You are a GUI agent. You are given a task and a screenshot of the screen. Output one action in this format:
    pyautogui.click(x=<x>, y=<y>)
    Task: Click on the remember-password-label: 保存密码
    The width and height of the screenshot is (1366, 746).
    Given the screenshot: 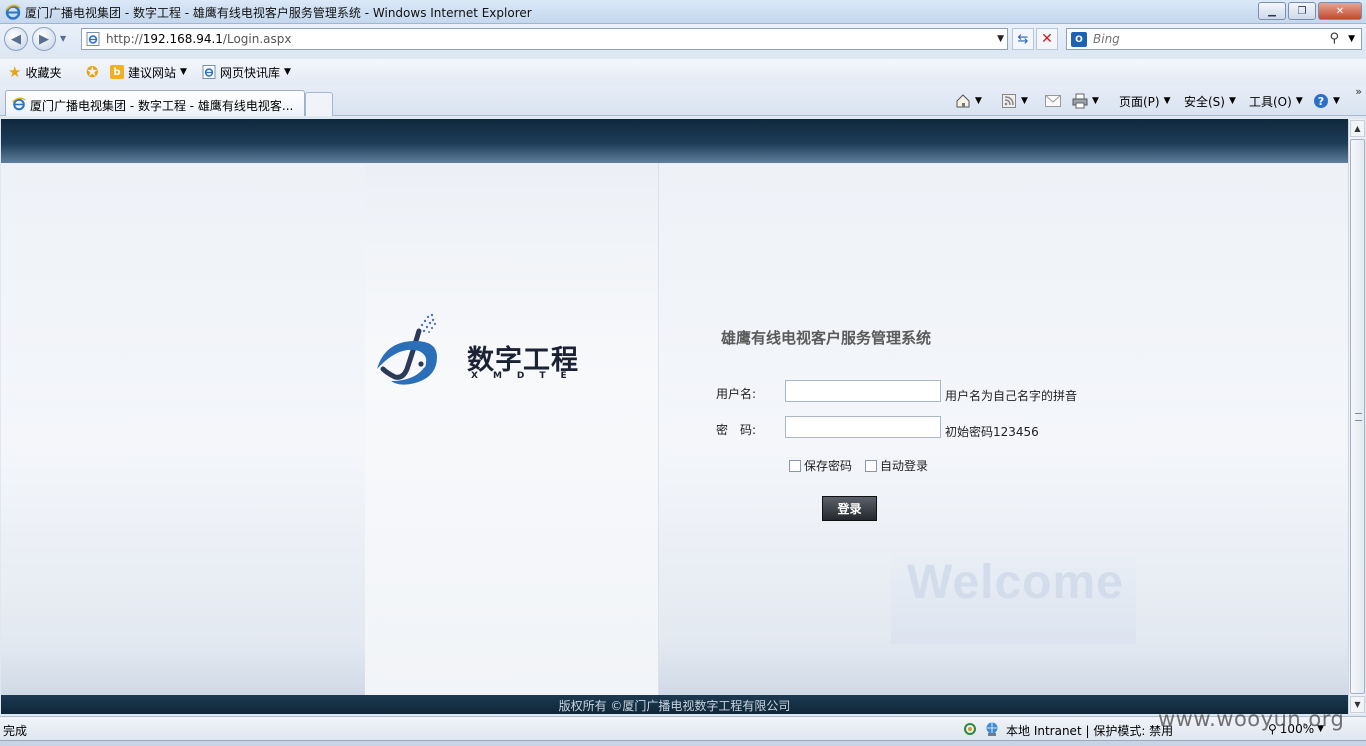 What is the action you would take?
    pyautogui.click(x=828, y=466)
    